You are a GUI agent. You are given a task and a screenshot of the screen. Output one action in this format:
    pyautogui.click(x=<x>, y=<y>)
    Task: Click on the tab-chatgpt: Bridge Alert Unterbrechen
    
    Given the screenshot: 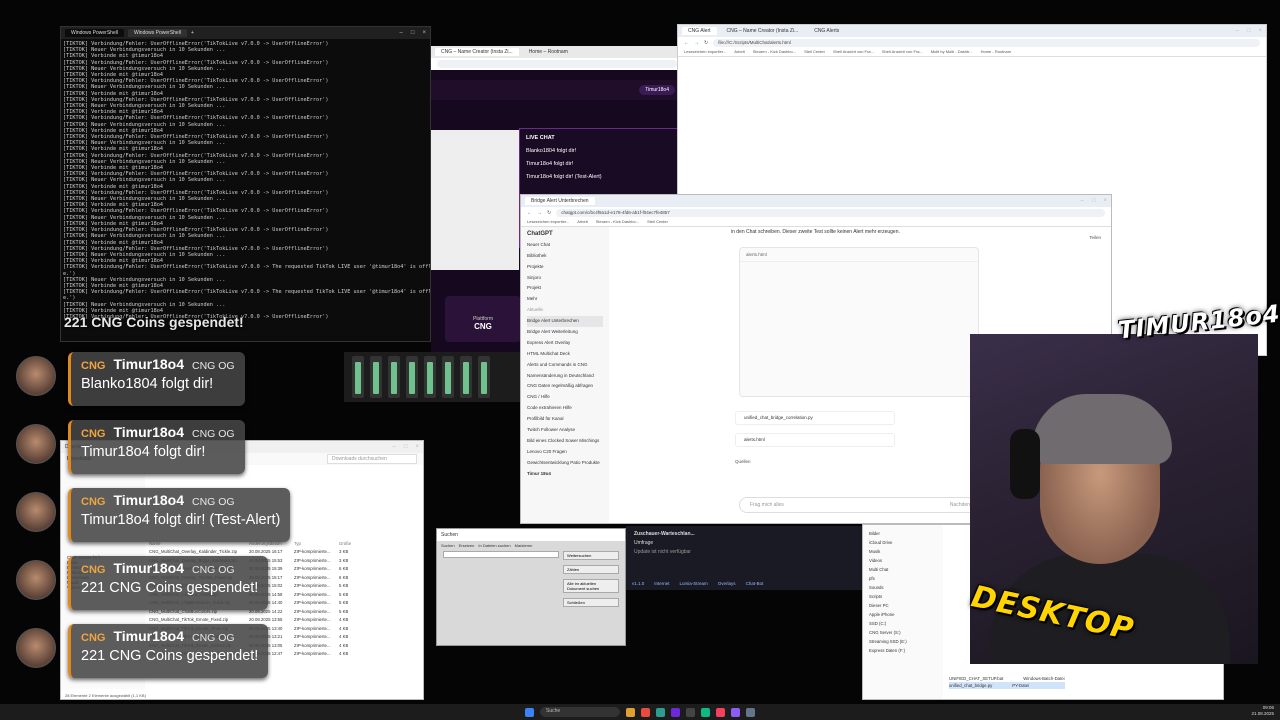 What is the action you would take?
    pyautogui.click(x=560, y=201)
    